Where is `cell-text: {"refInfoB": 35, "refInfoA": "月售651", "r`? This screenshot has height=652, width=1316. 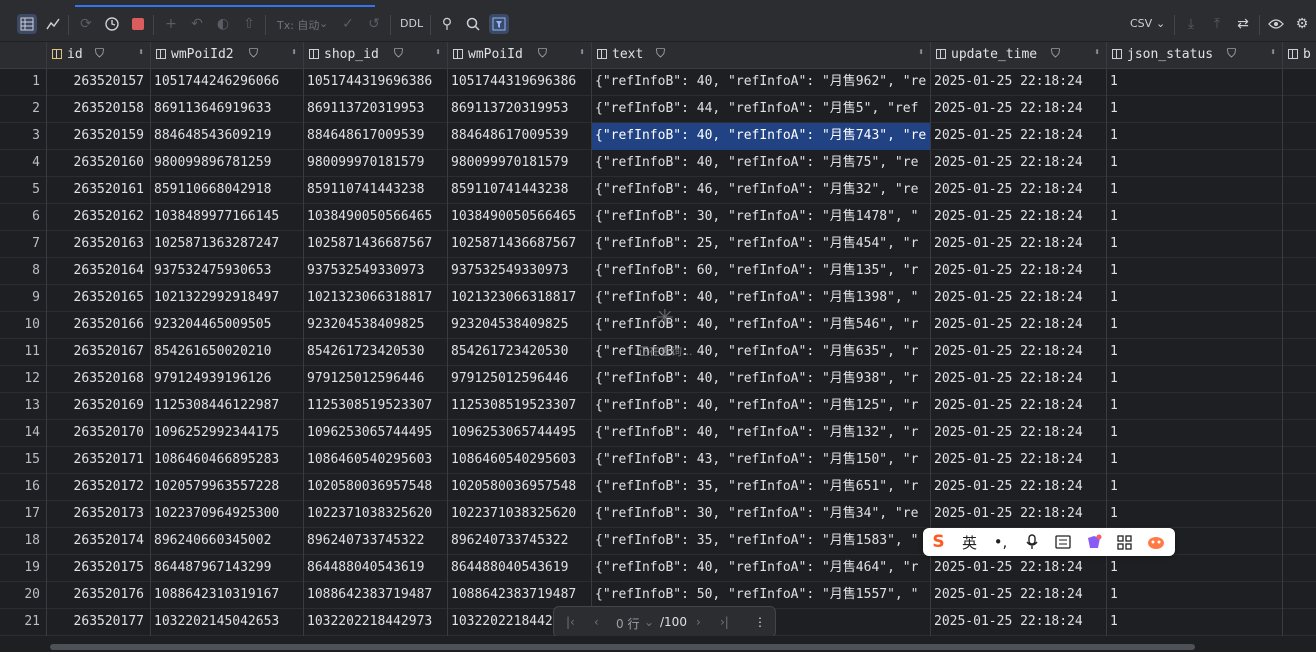
cell-text: {"refInfoB": 35, "refInfoA": "月售651", "r is located at coordinates (760, 487).